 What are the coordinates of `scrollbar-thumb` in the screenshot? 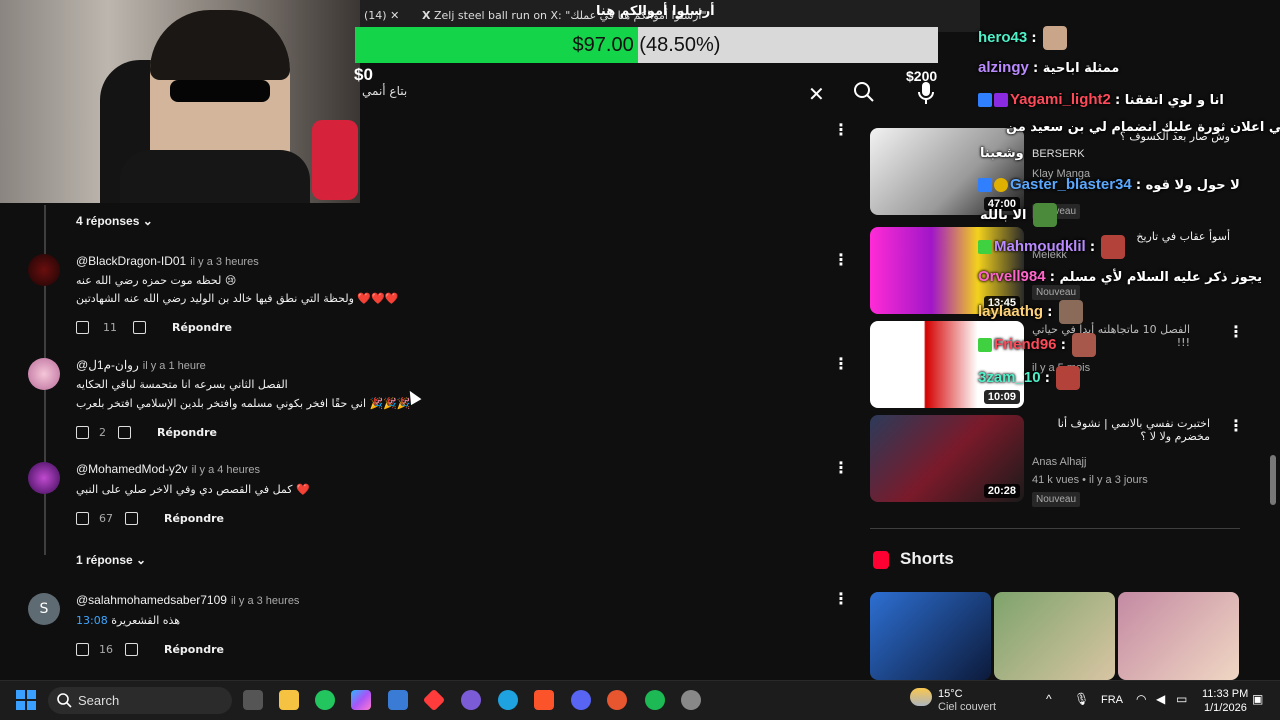 It's located at (1273, 480).